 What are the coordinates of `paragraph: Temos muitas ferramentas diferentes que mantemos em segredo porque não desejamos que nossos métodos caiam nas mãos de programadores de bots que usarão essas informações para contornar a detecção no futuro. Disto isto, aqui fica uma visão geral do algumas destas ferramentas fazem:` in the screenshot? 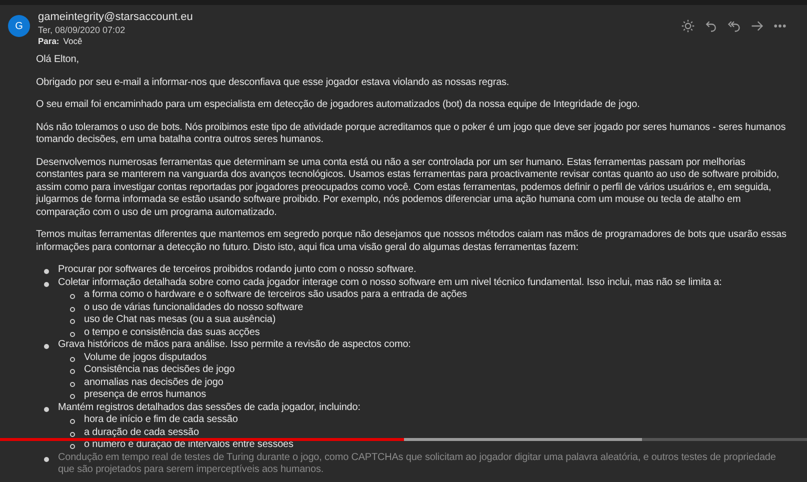 It's located at (412, 241).